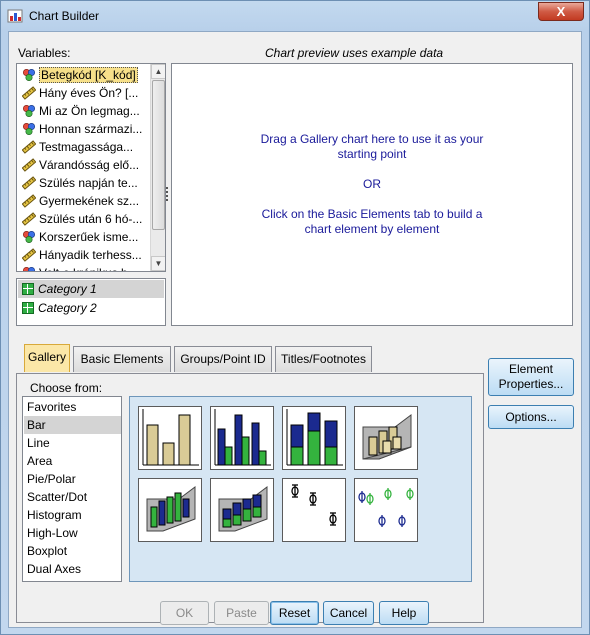 Image resolution: width=590 pixels, height=635 pixels. Describe the element at coordinates (72, 425) in the screenshot. I see `chart-type-item: Bar` at that location.